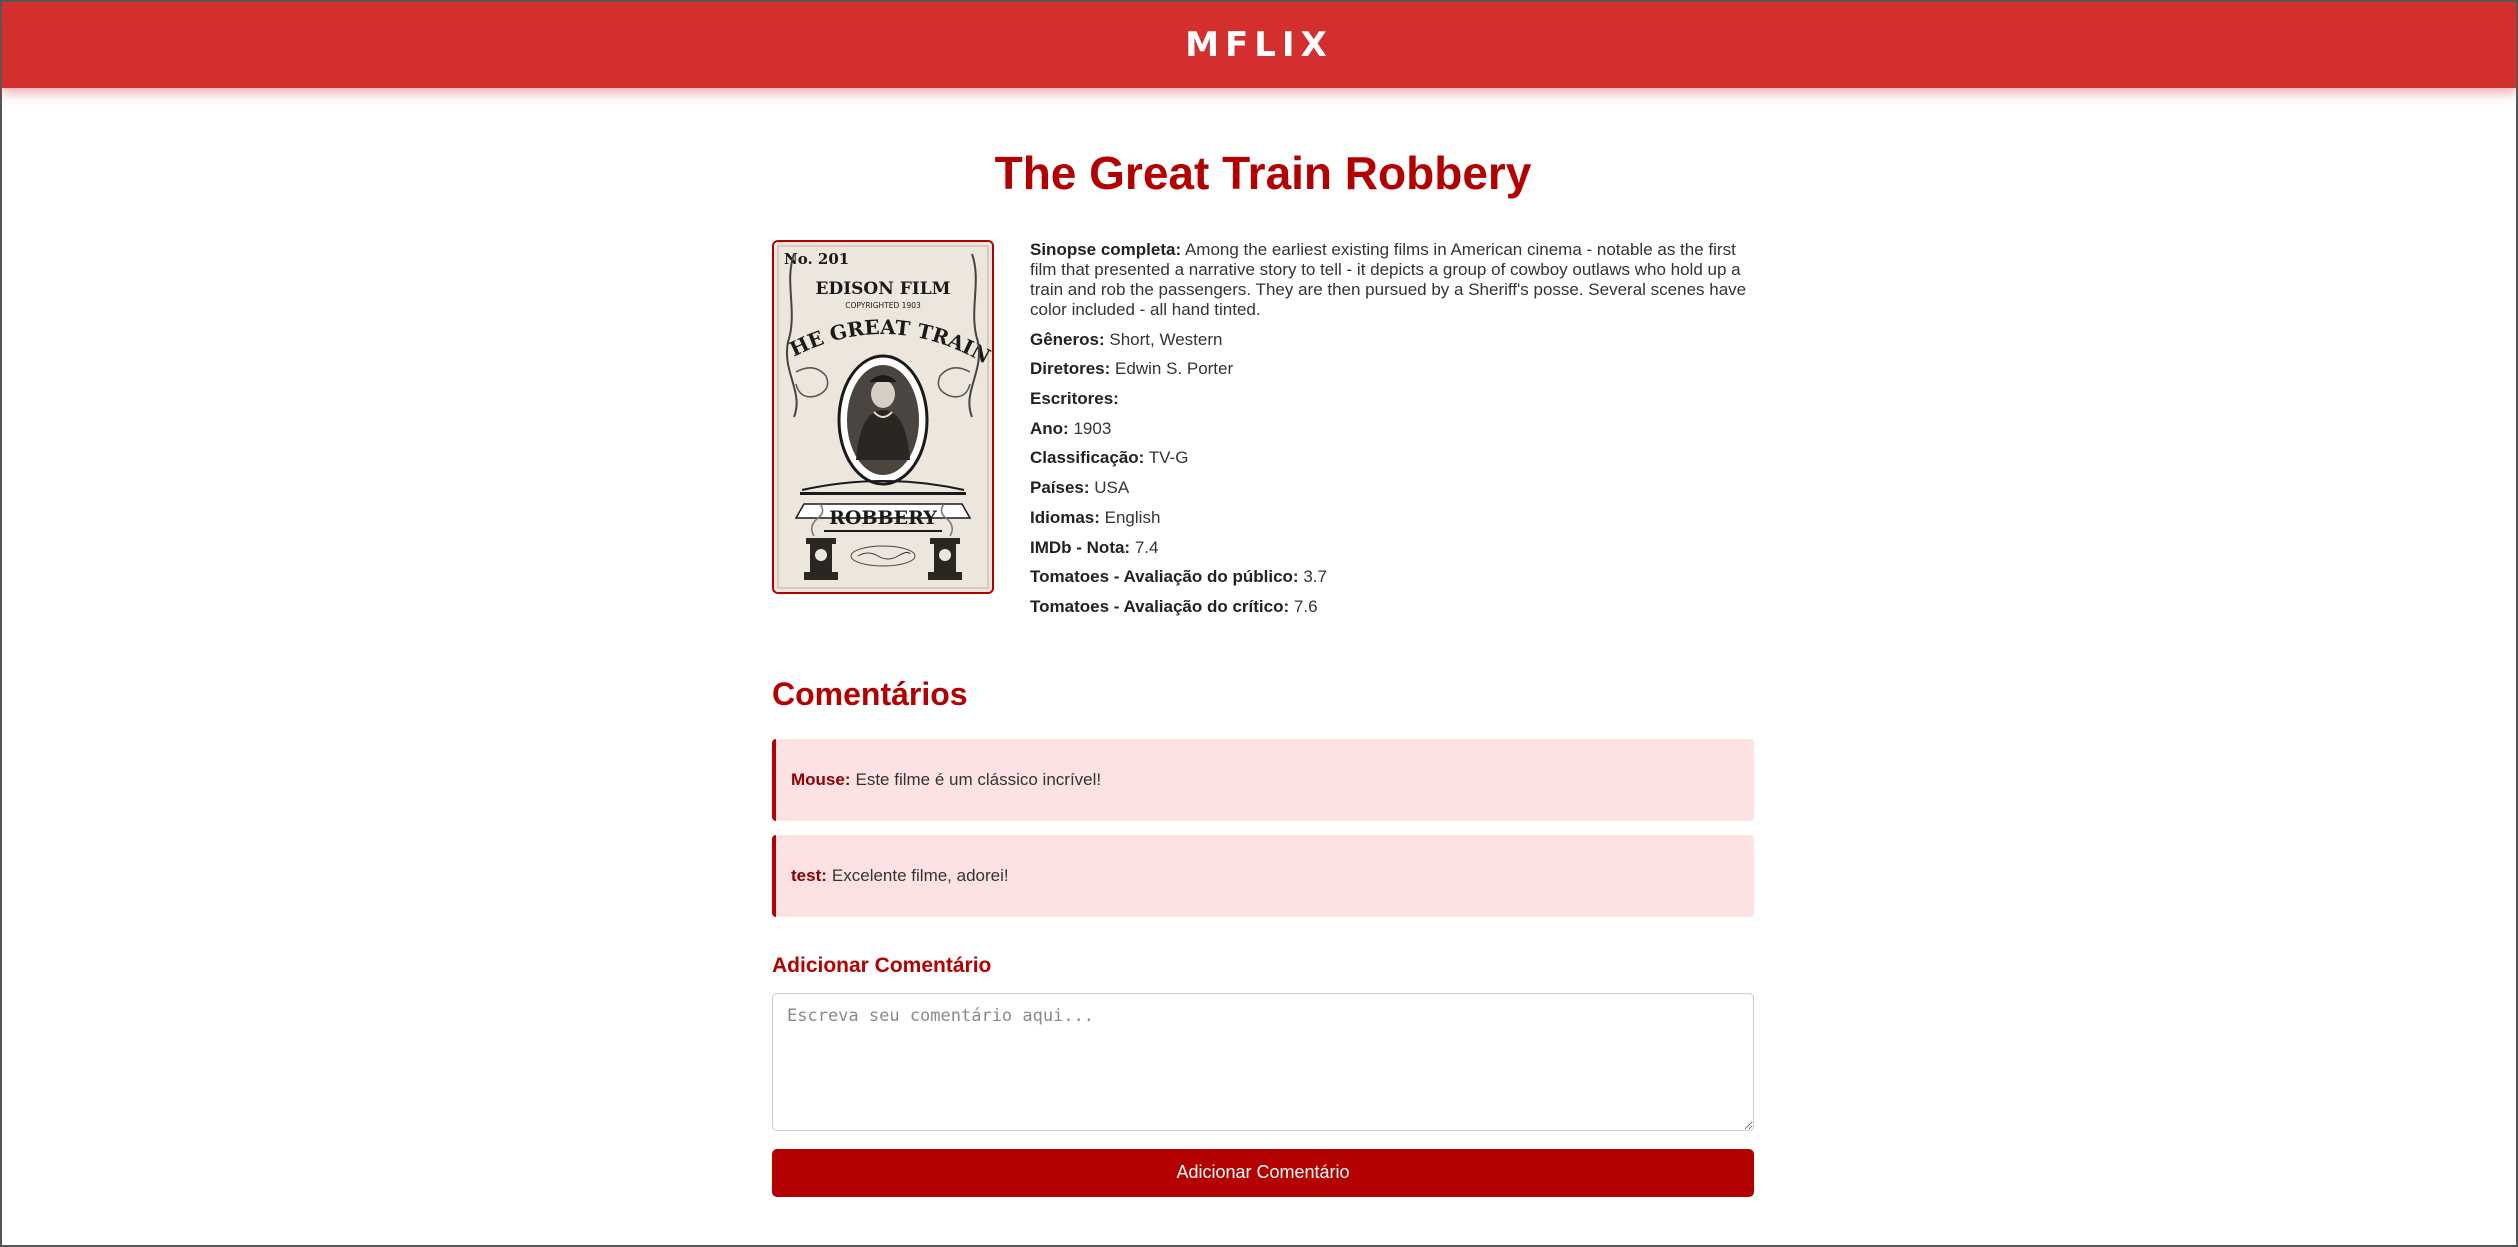  I want to click on detail-label: IMDb - Nota:, so click(1080, 547).